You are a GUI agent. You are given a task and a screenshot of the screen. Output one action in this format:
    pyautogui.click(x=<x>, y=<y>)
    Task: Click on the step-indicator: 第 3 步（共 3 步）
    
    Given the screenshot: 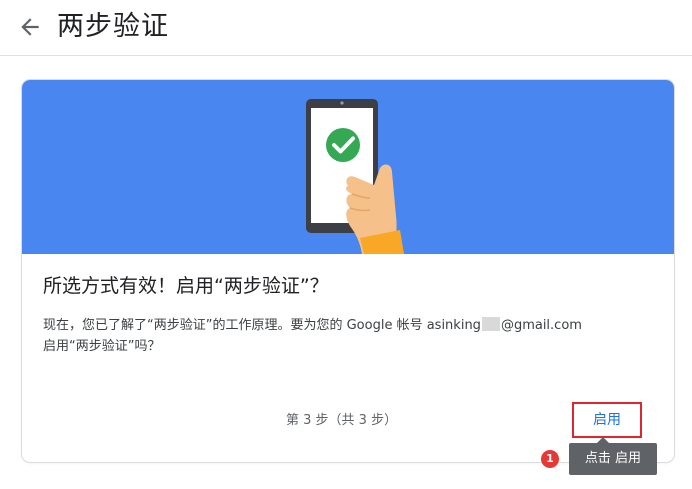 What is the action you would take?
    pyautogui.click(x=342, y=420)
    